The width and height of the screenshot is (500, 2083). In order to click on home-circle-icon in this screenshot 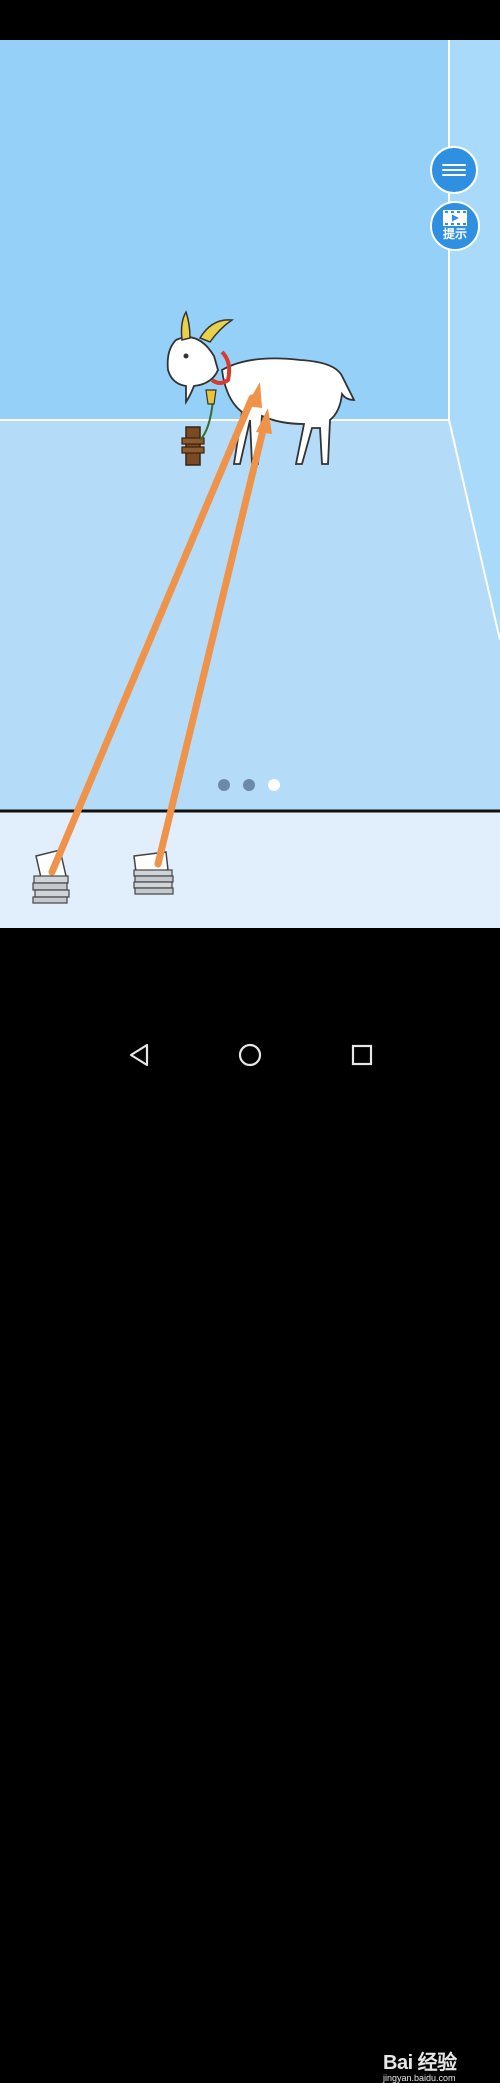, I will do `click(250, 1055)`.